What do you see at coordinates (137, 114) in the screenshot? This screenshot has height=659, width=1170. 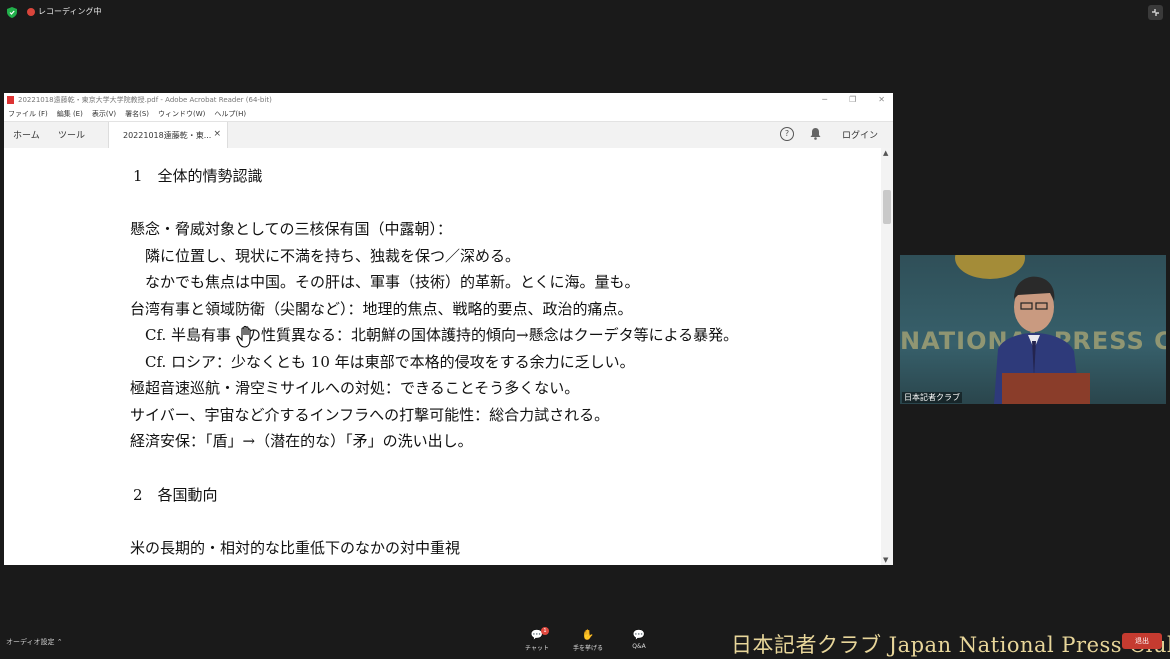 I see `menu-sign: 署名(S)` at bounding box center [137, 114].